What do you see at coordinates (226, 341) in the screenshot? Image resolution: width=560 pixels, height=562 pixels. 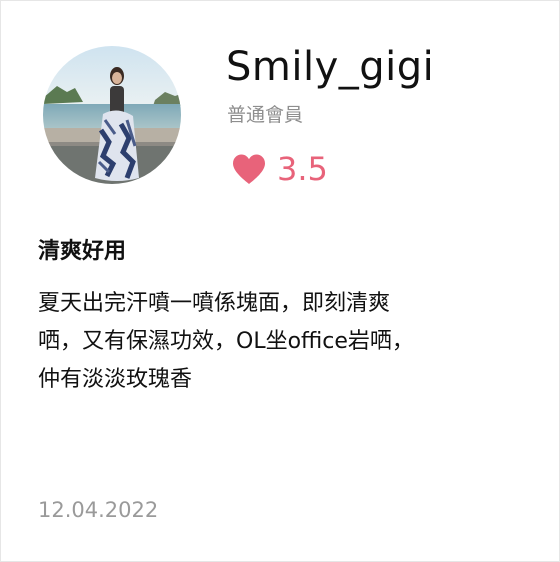 I see `review-body-line: 哂，又有保濕功效，OL坐office岩哂，` at bounding box center [226, 341].